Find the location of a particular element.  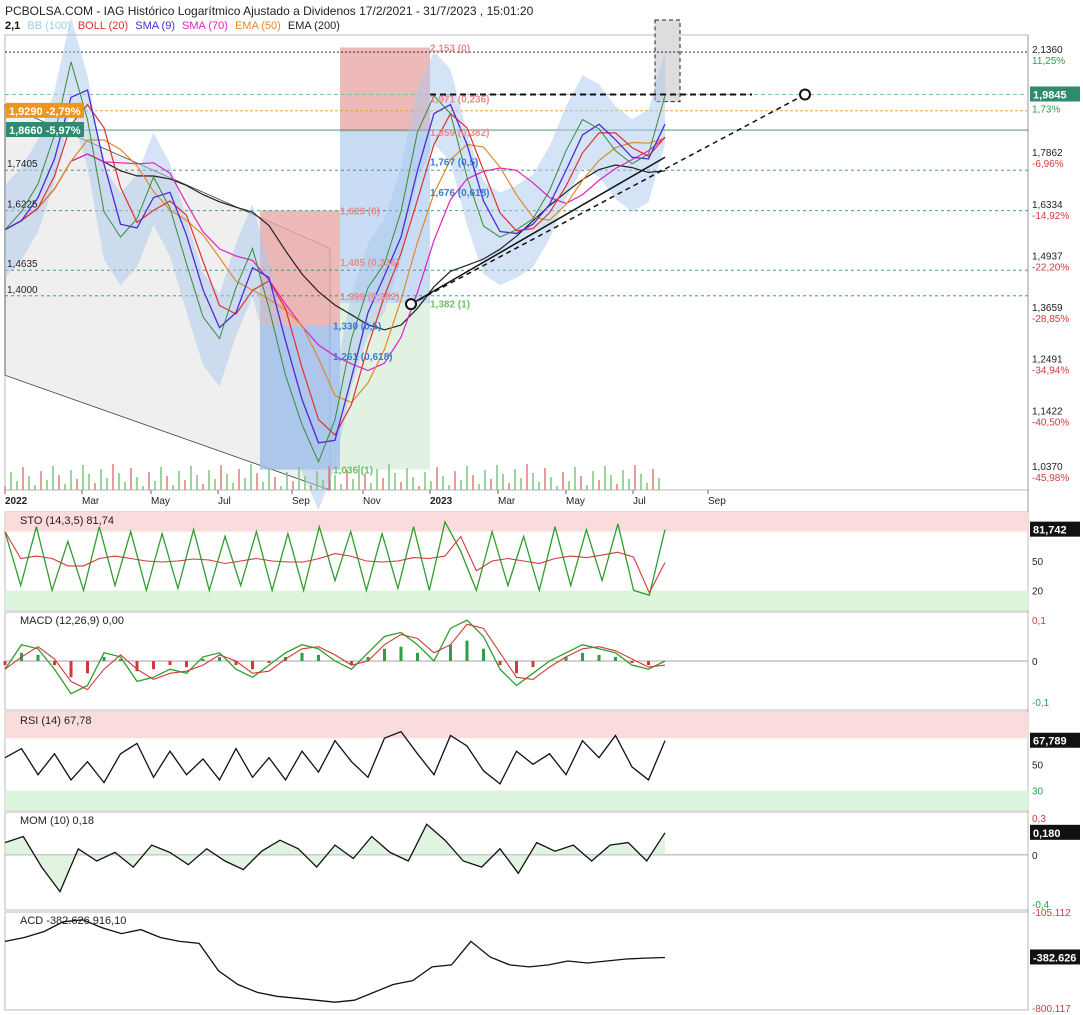

acd-panel-axis-label: -105.112 is located at coordinates (1051, 913).